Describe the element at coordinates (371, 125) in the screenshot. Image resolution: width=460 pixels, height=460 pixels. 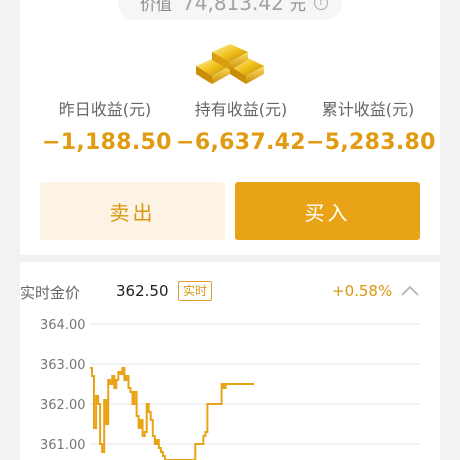
I see `stat-cumulative: 累计收益(元) −5,283.80` at that location.